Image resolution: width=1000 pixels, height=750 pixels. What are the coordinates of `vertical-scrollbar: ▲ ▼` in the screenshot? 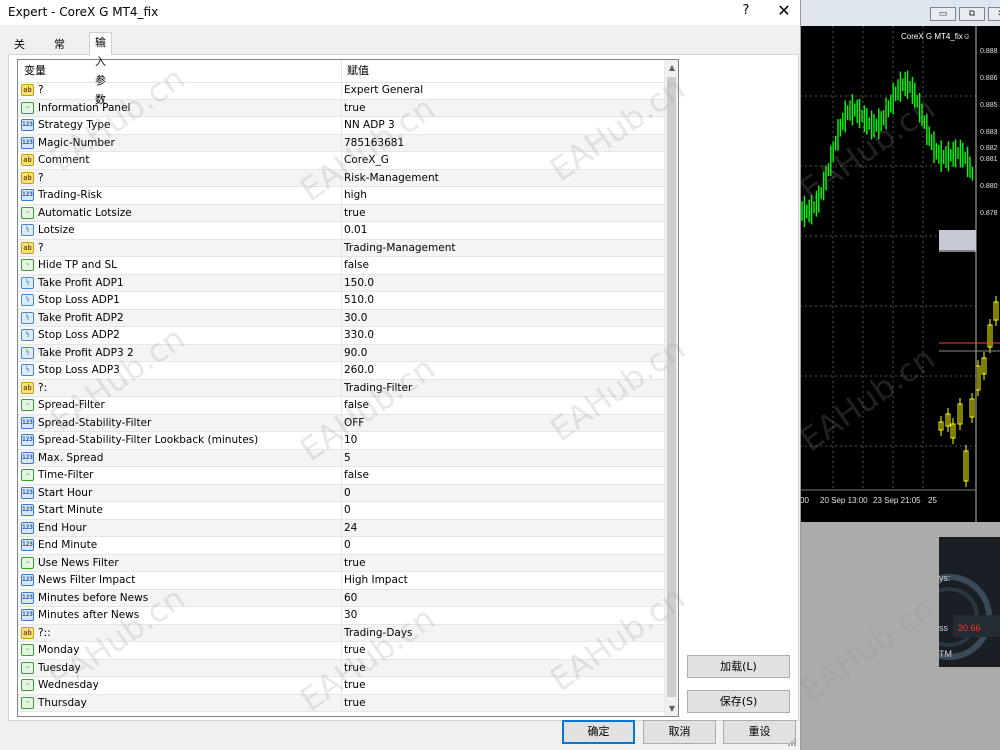 It's located at (671, 388).